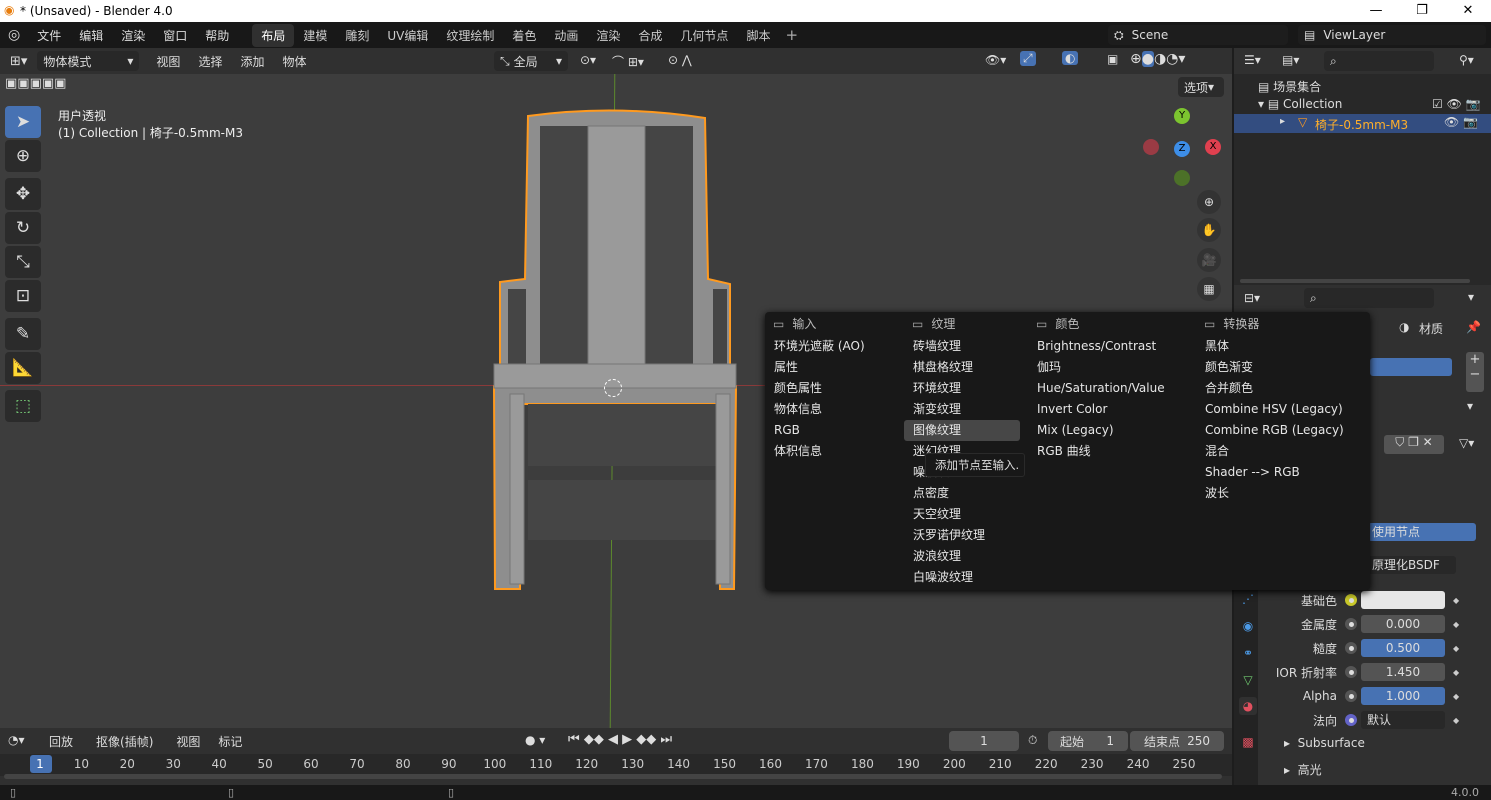  What do you see at coordinates (1252, 298) in the screenshot?
I see `properties-editor-icon: ⊟▾` at bounding box center [1252, 298].